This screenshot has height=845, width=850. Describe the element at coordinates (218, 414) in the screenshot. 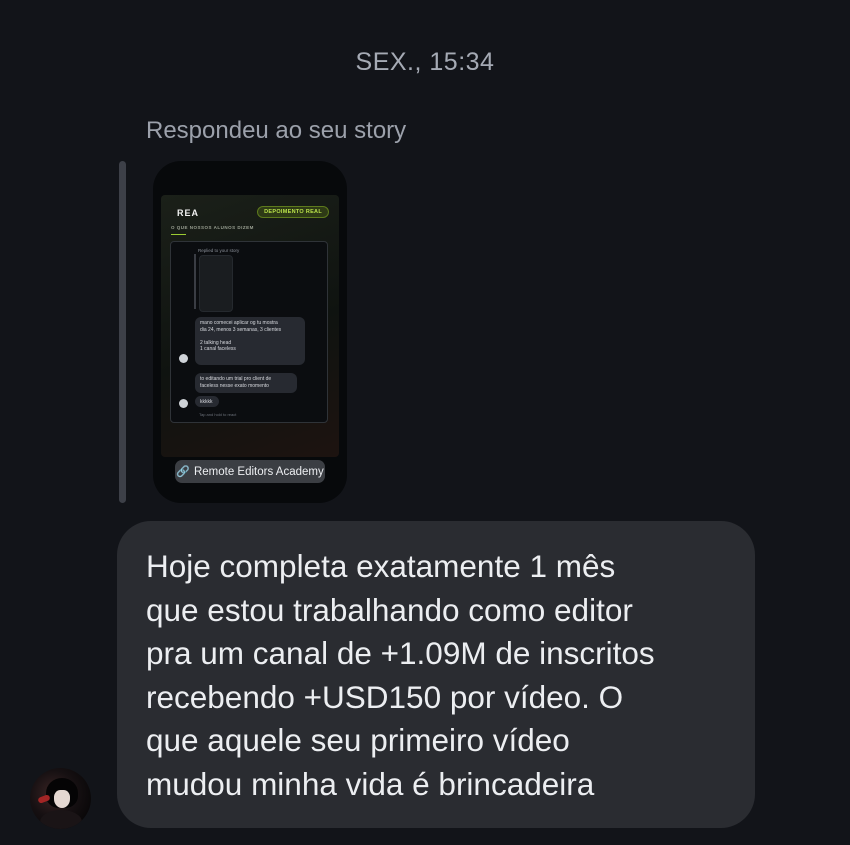

I see `mini-hint: Tap and hold to react` at that location.